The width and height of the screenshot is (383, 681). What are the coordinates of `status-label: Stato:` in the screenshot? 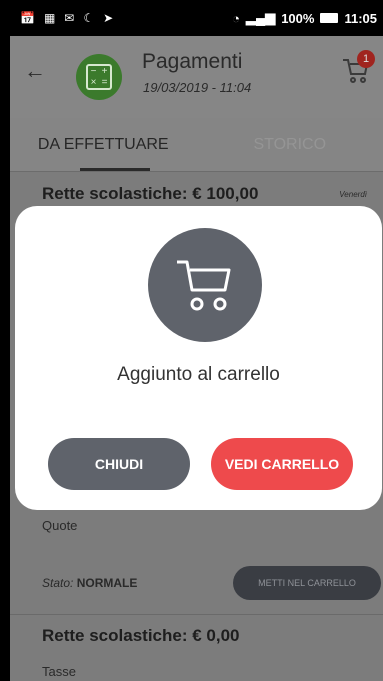 It's located at (58, 583).